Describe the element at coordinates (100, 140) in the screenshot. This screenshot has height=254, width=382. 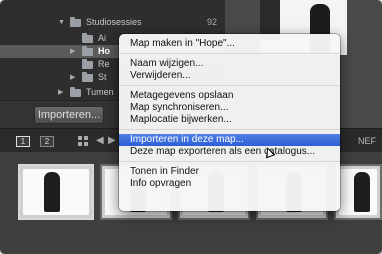
I see `back-arrow-icon: ◀` at that location.